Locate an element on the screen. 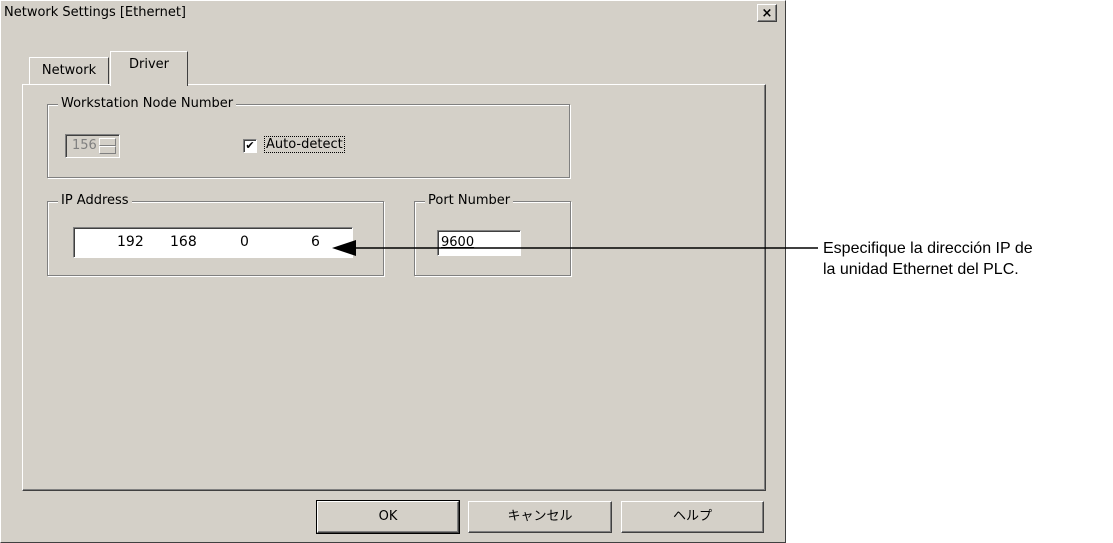 This screenshot has width=1113, height=543. port-number-group-label: Port Number is located at coordinates (469, 201).